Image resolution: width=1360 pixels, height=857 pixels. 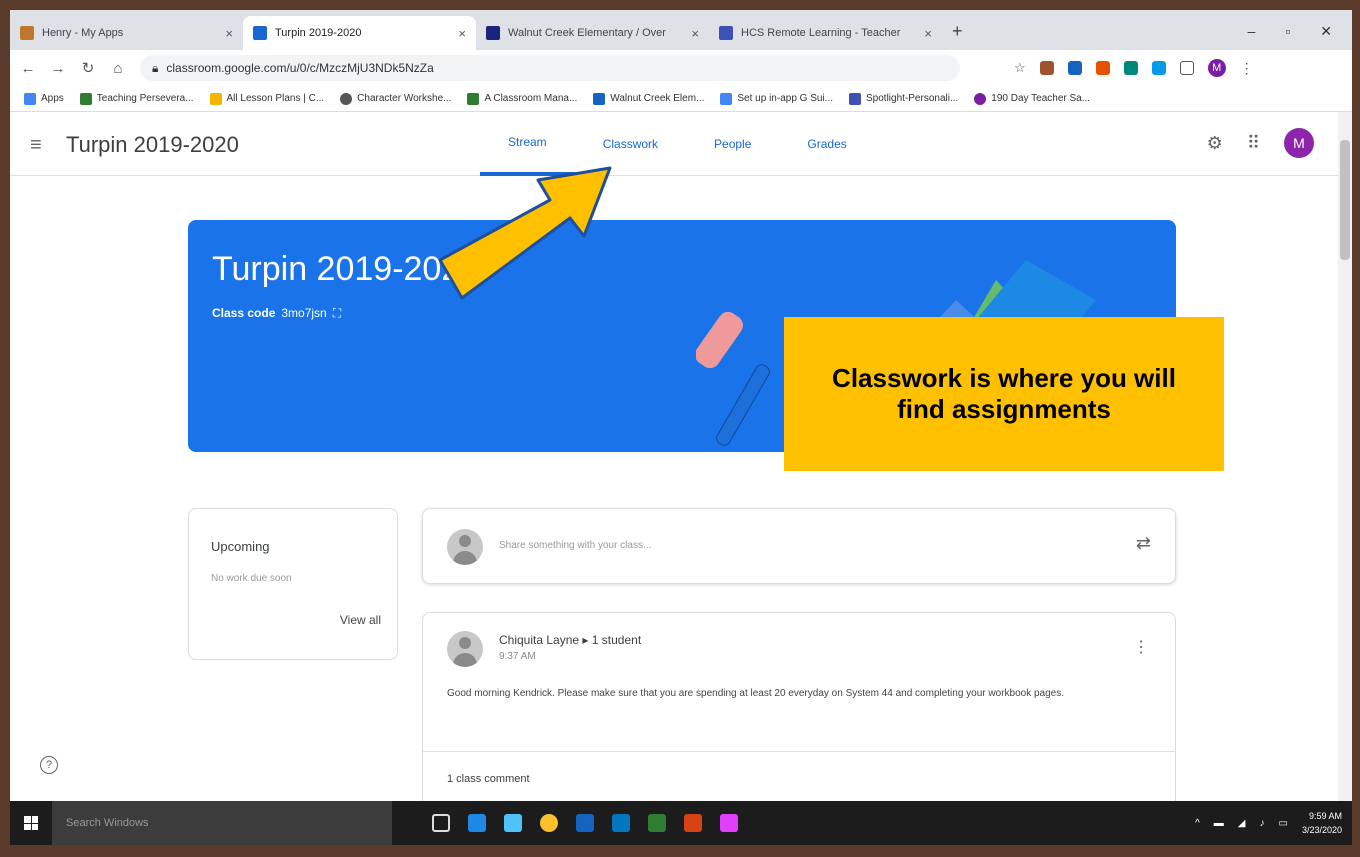 I want to click on file-explorer-icon, so click(x=513, y=823).